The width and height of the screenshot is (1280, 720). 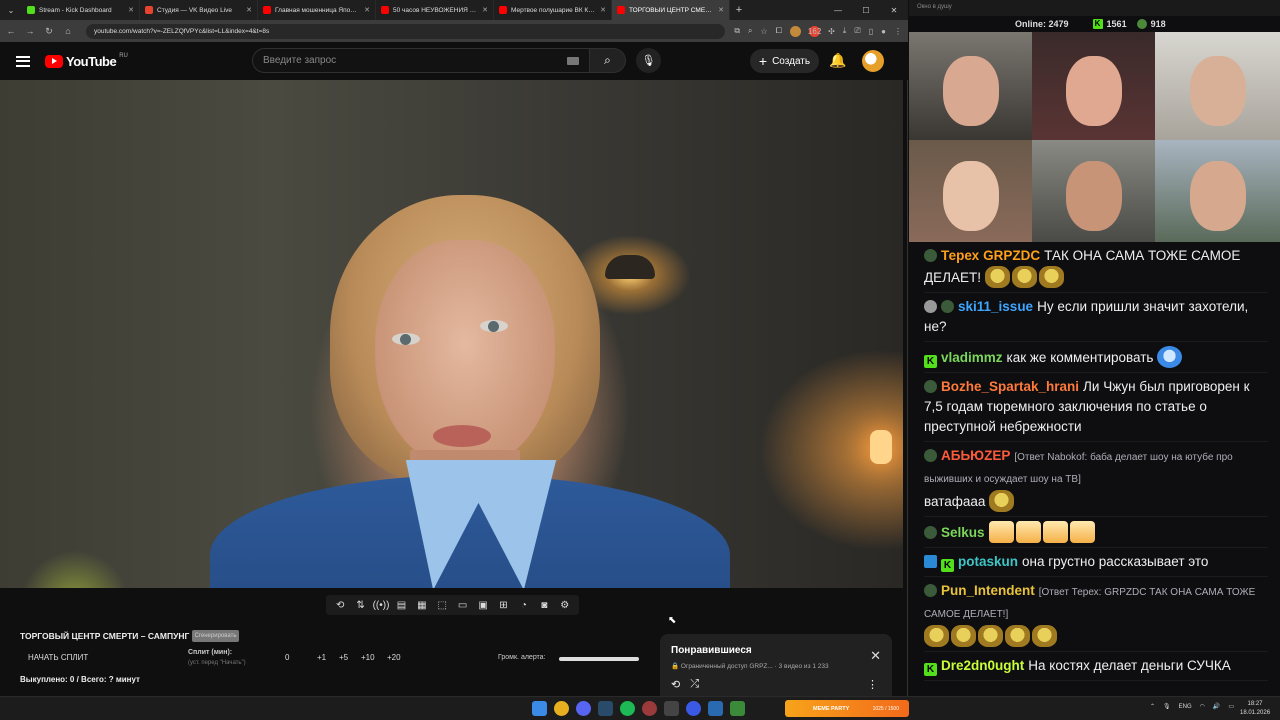 I want to click on zoom-icon: ⌕, so click(x=750, y=31).